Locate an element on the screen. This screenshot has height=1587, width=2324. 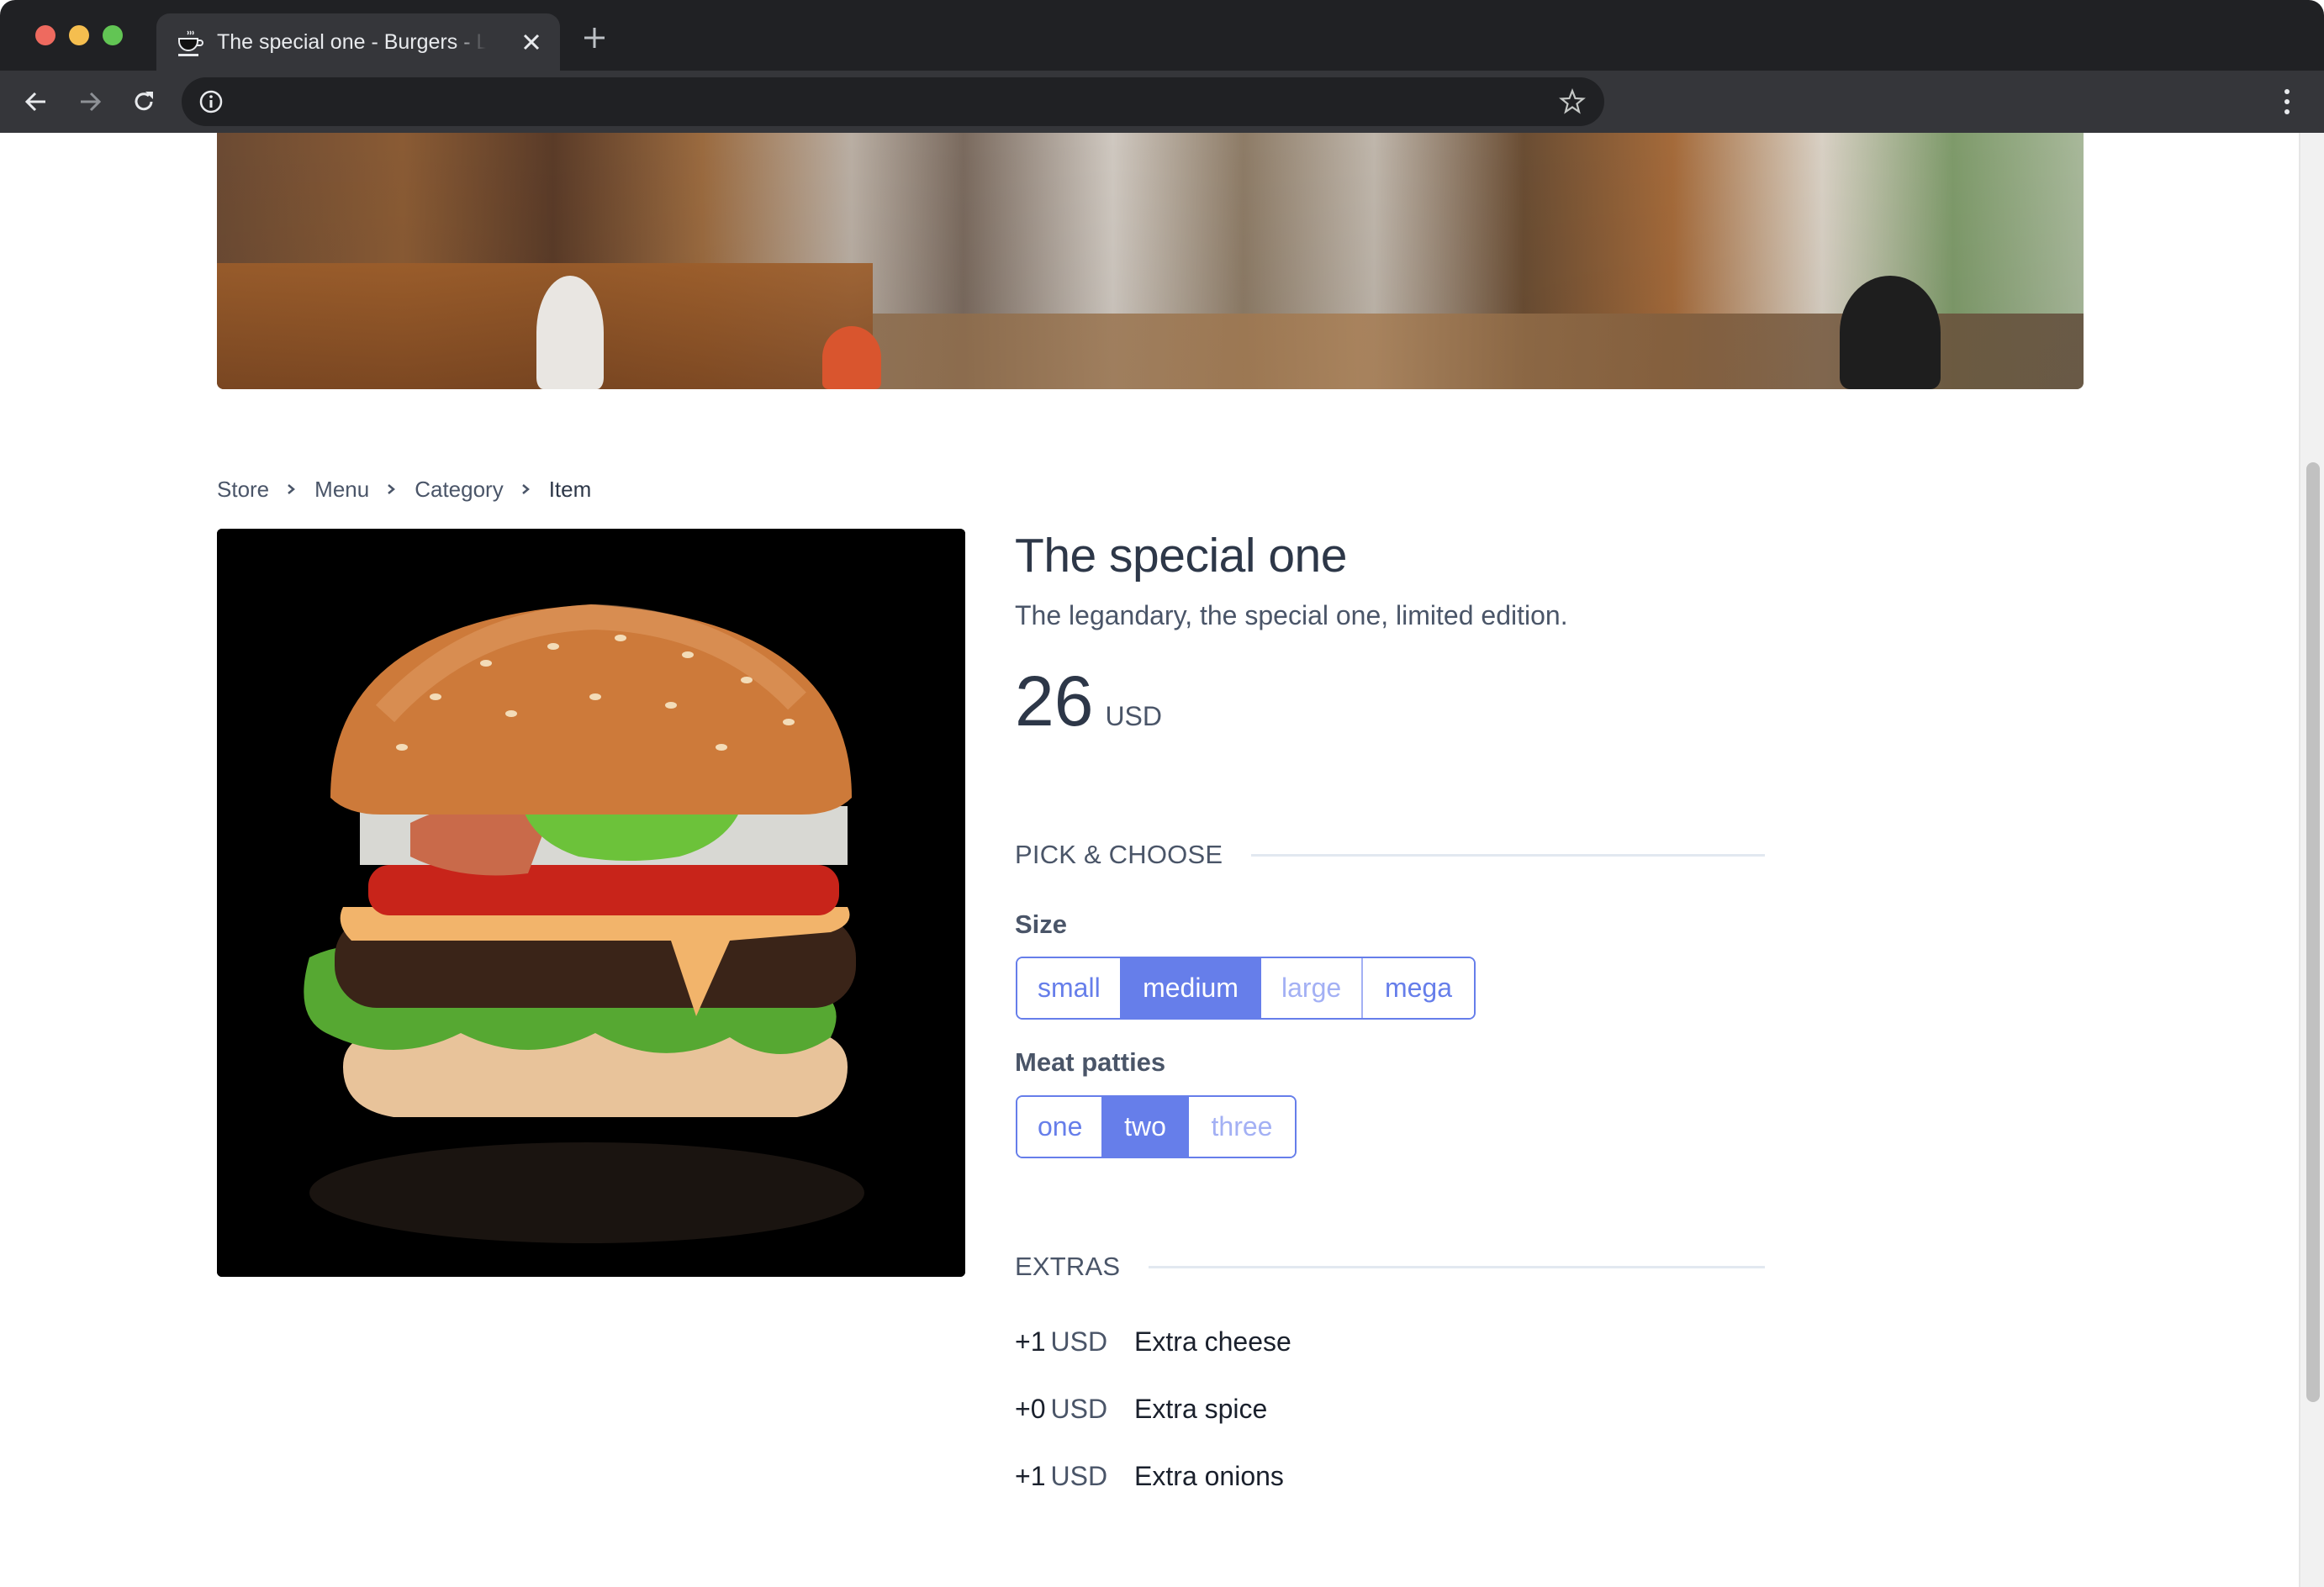
size-label: Size is located at coordinates (1041, 924).